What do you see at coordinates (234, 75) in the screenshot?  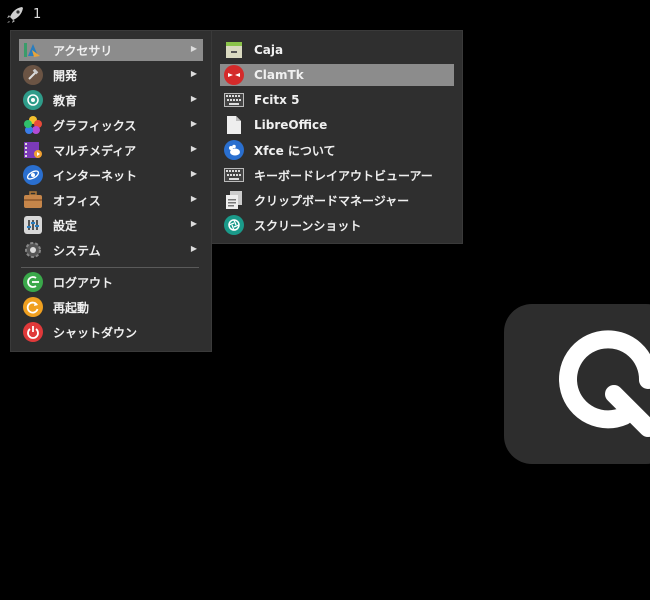 I see `antivirus-icon` at bounding box center [234, 75].